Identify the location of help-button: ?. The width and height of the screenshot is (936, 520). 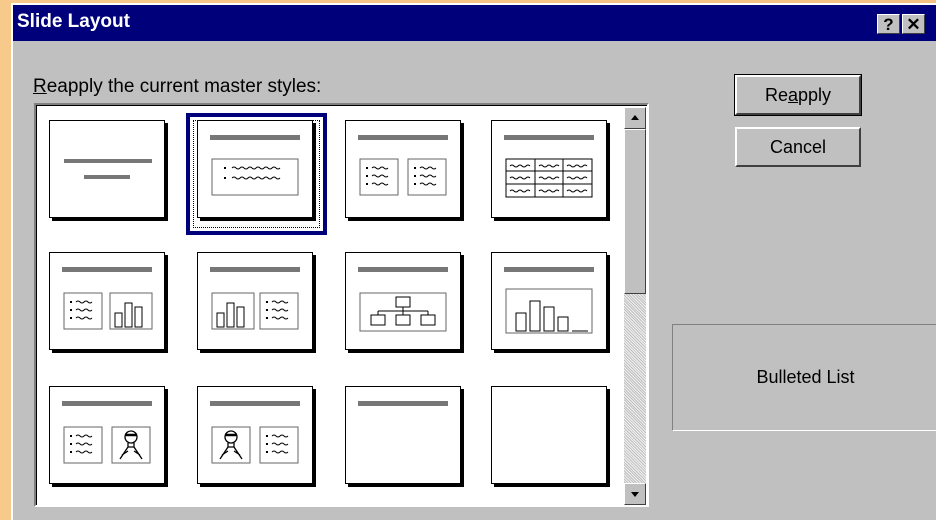
(888, 24).